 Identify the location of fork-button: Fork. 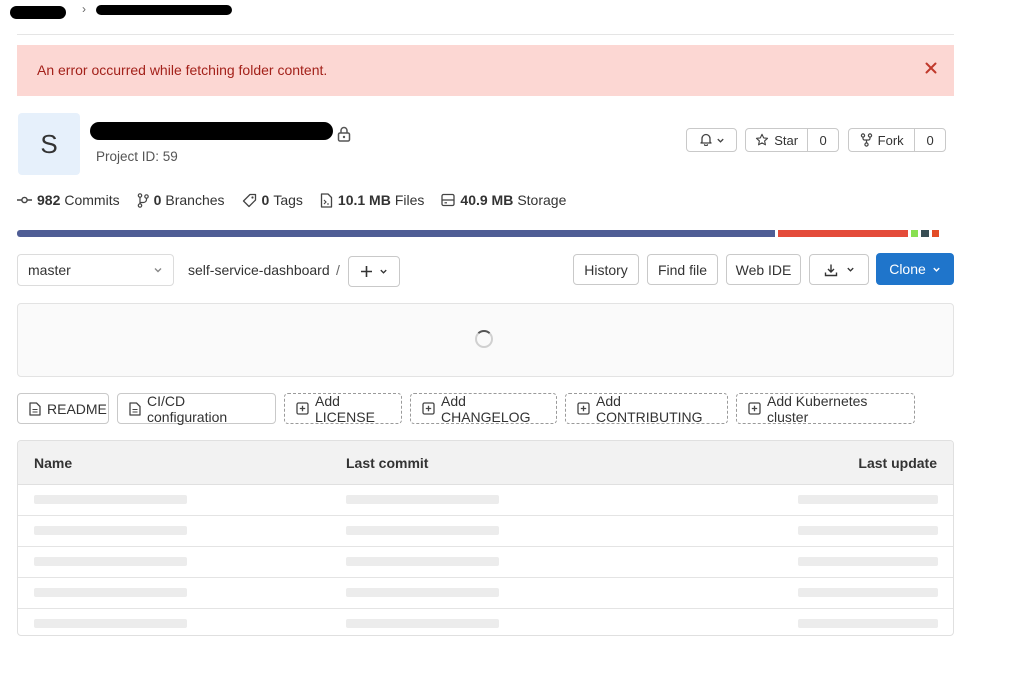
(881, 140).